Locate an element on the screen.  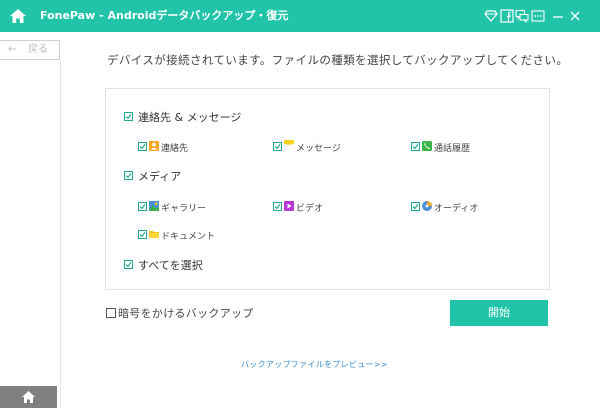
contacts-messages-checkbox is located at coordinates (128, 116).